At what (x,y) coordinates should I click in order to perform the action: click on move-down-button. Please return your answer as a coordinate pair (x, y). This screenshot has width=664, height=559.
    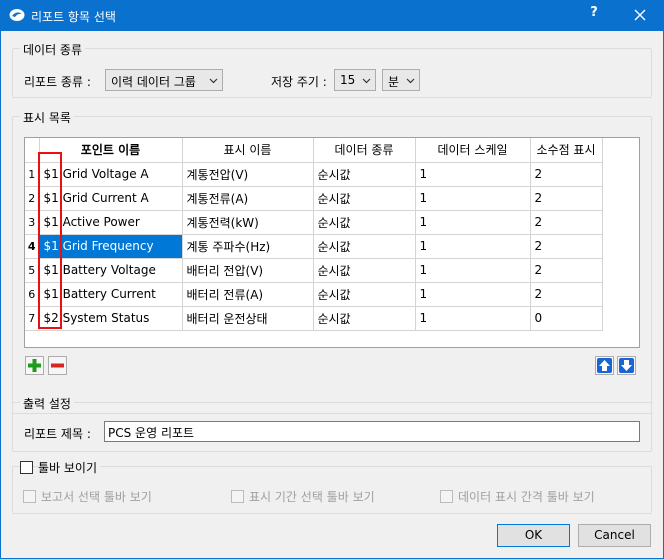
    Looking at the image, I should click on (626, 365).